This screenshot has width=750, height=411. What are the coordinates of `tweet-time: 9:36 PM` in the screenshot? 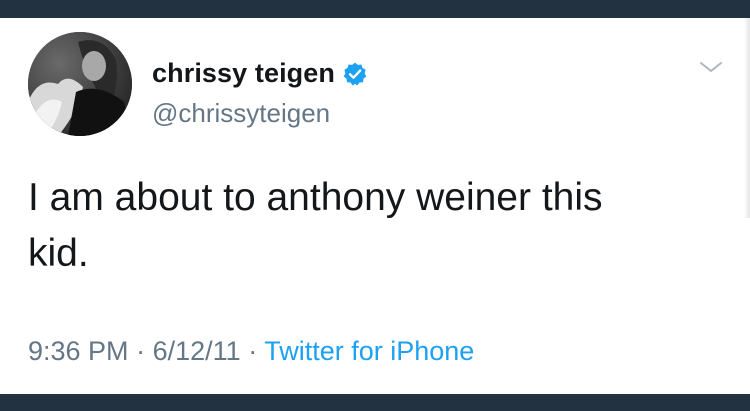 It's located at (78, 351).